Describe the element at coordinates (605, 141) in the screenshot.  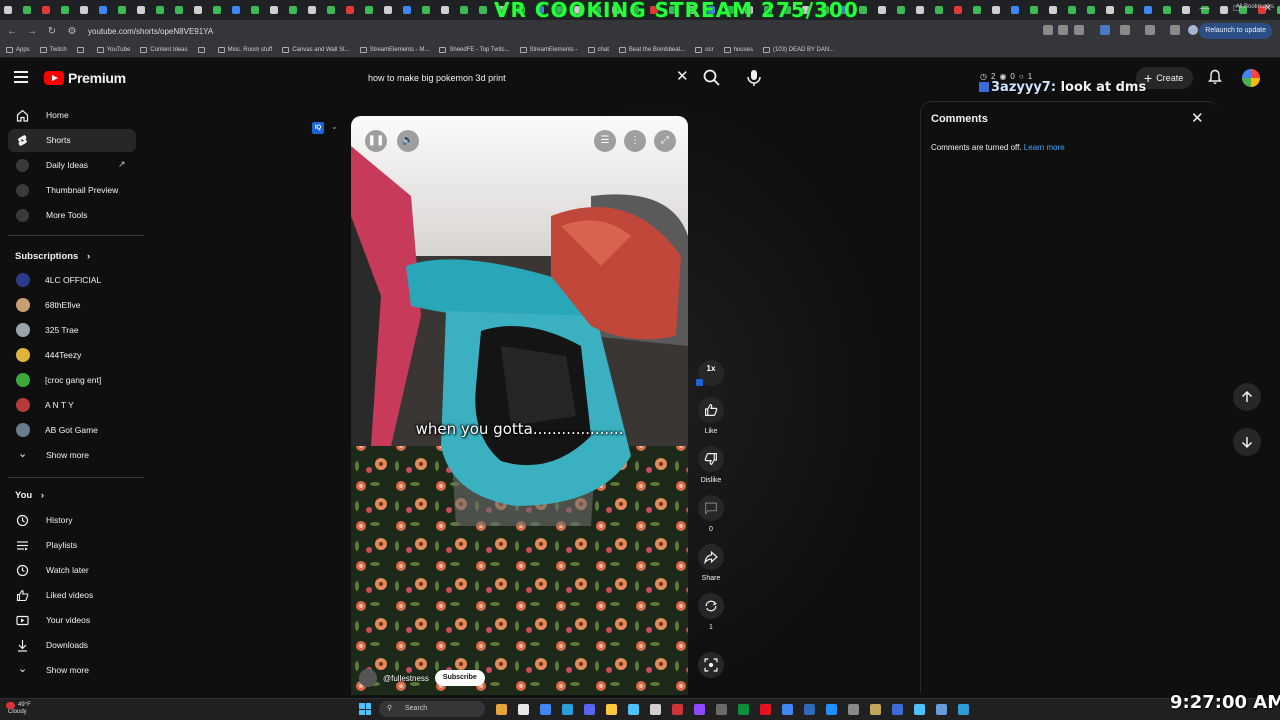
I see `captions-icon: ☰` at that location.